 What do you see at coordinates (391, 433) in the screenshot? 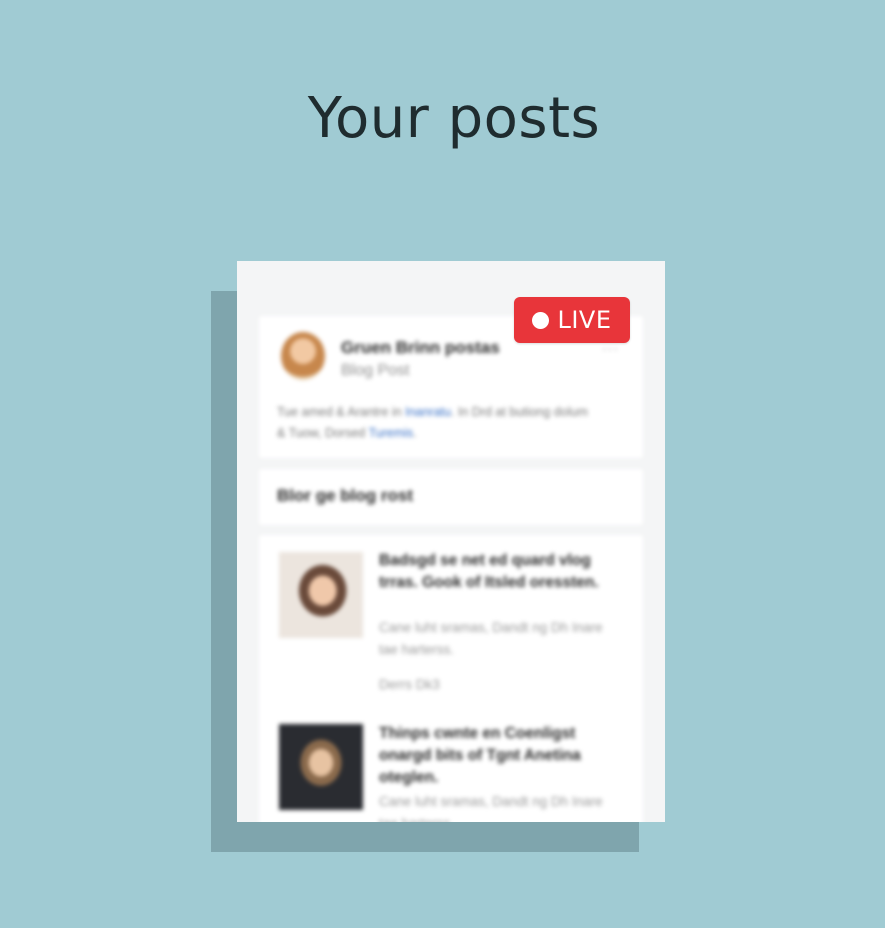
I see `author-description-link: Turemis` at bounding box center [391, 433].